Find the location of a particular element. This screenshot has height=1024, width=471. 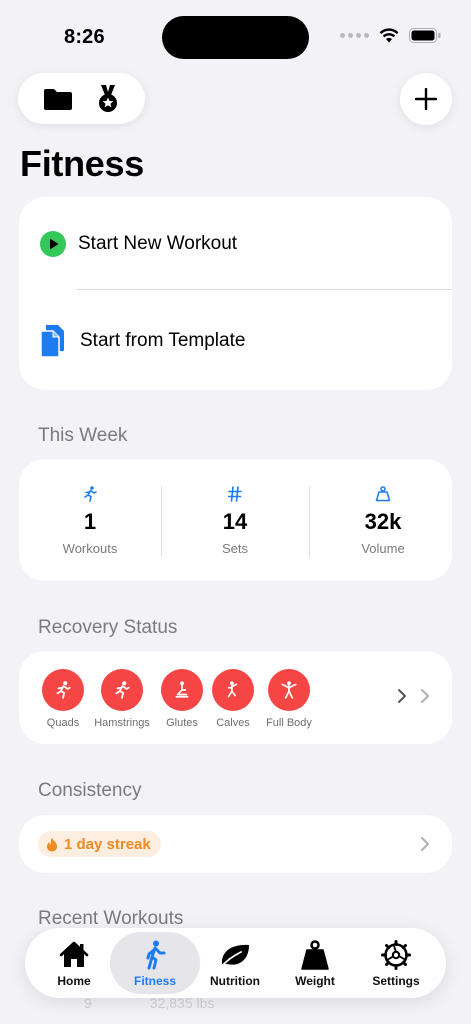

plus-icon is located at coordinates (426, 99).